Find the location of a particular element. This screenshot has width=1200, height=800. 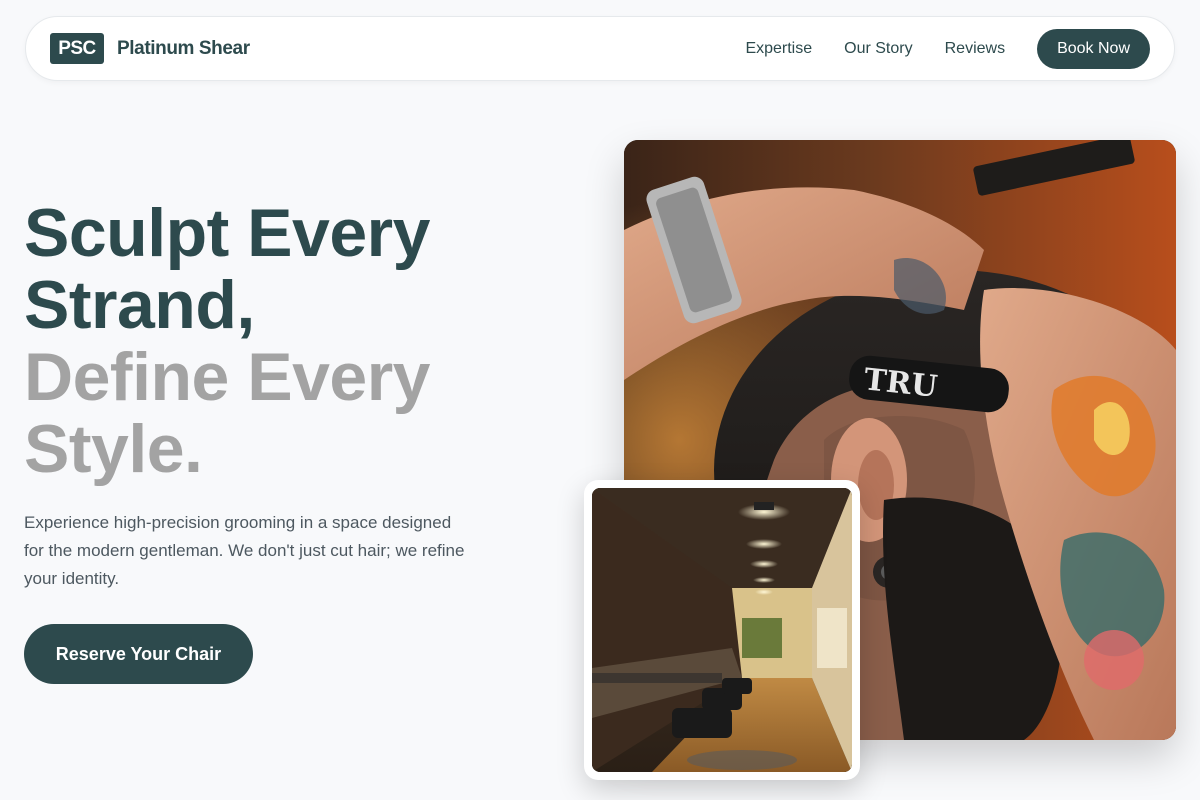

inset-photo-frame is located at coordinates (722, 630).